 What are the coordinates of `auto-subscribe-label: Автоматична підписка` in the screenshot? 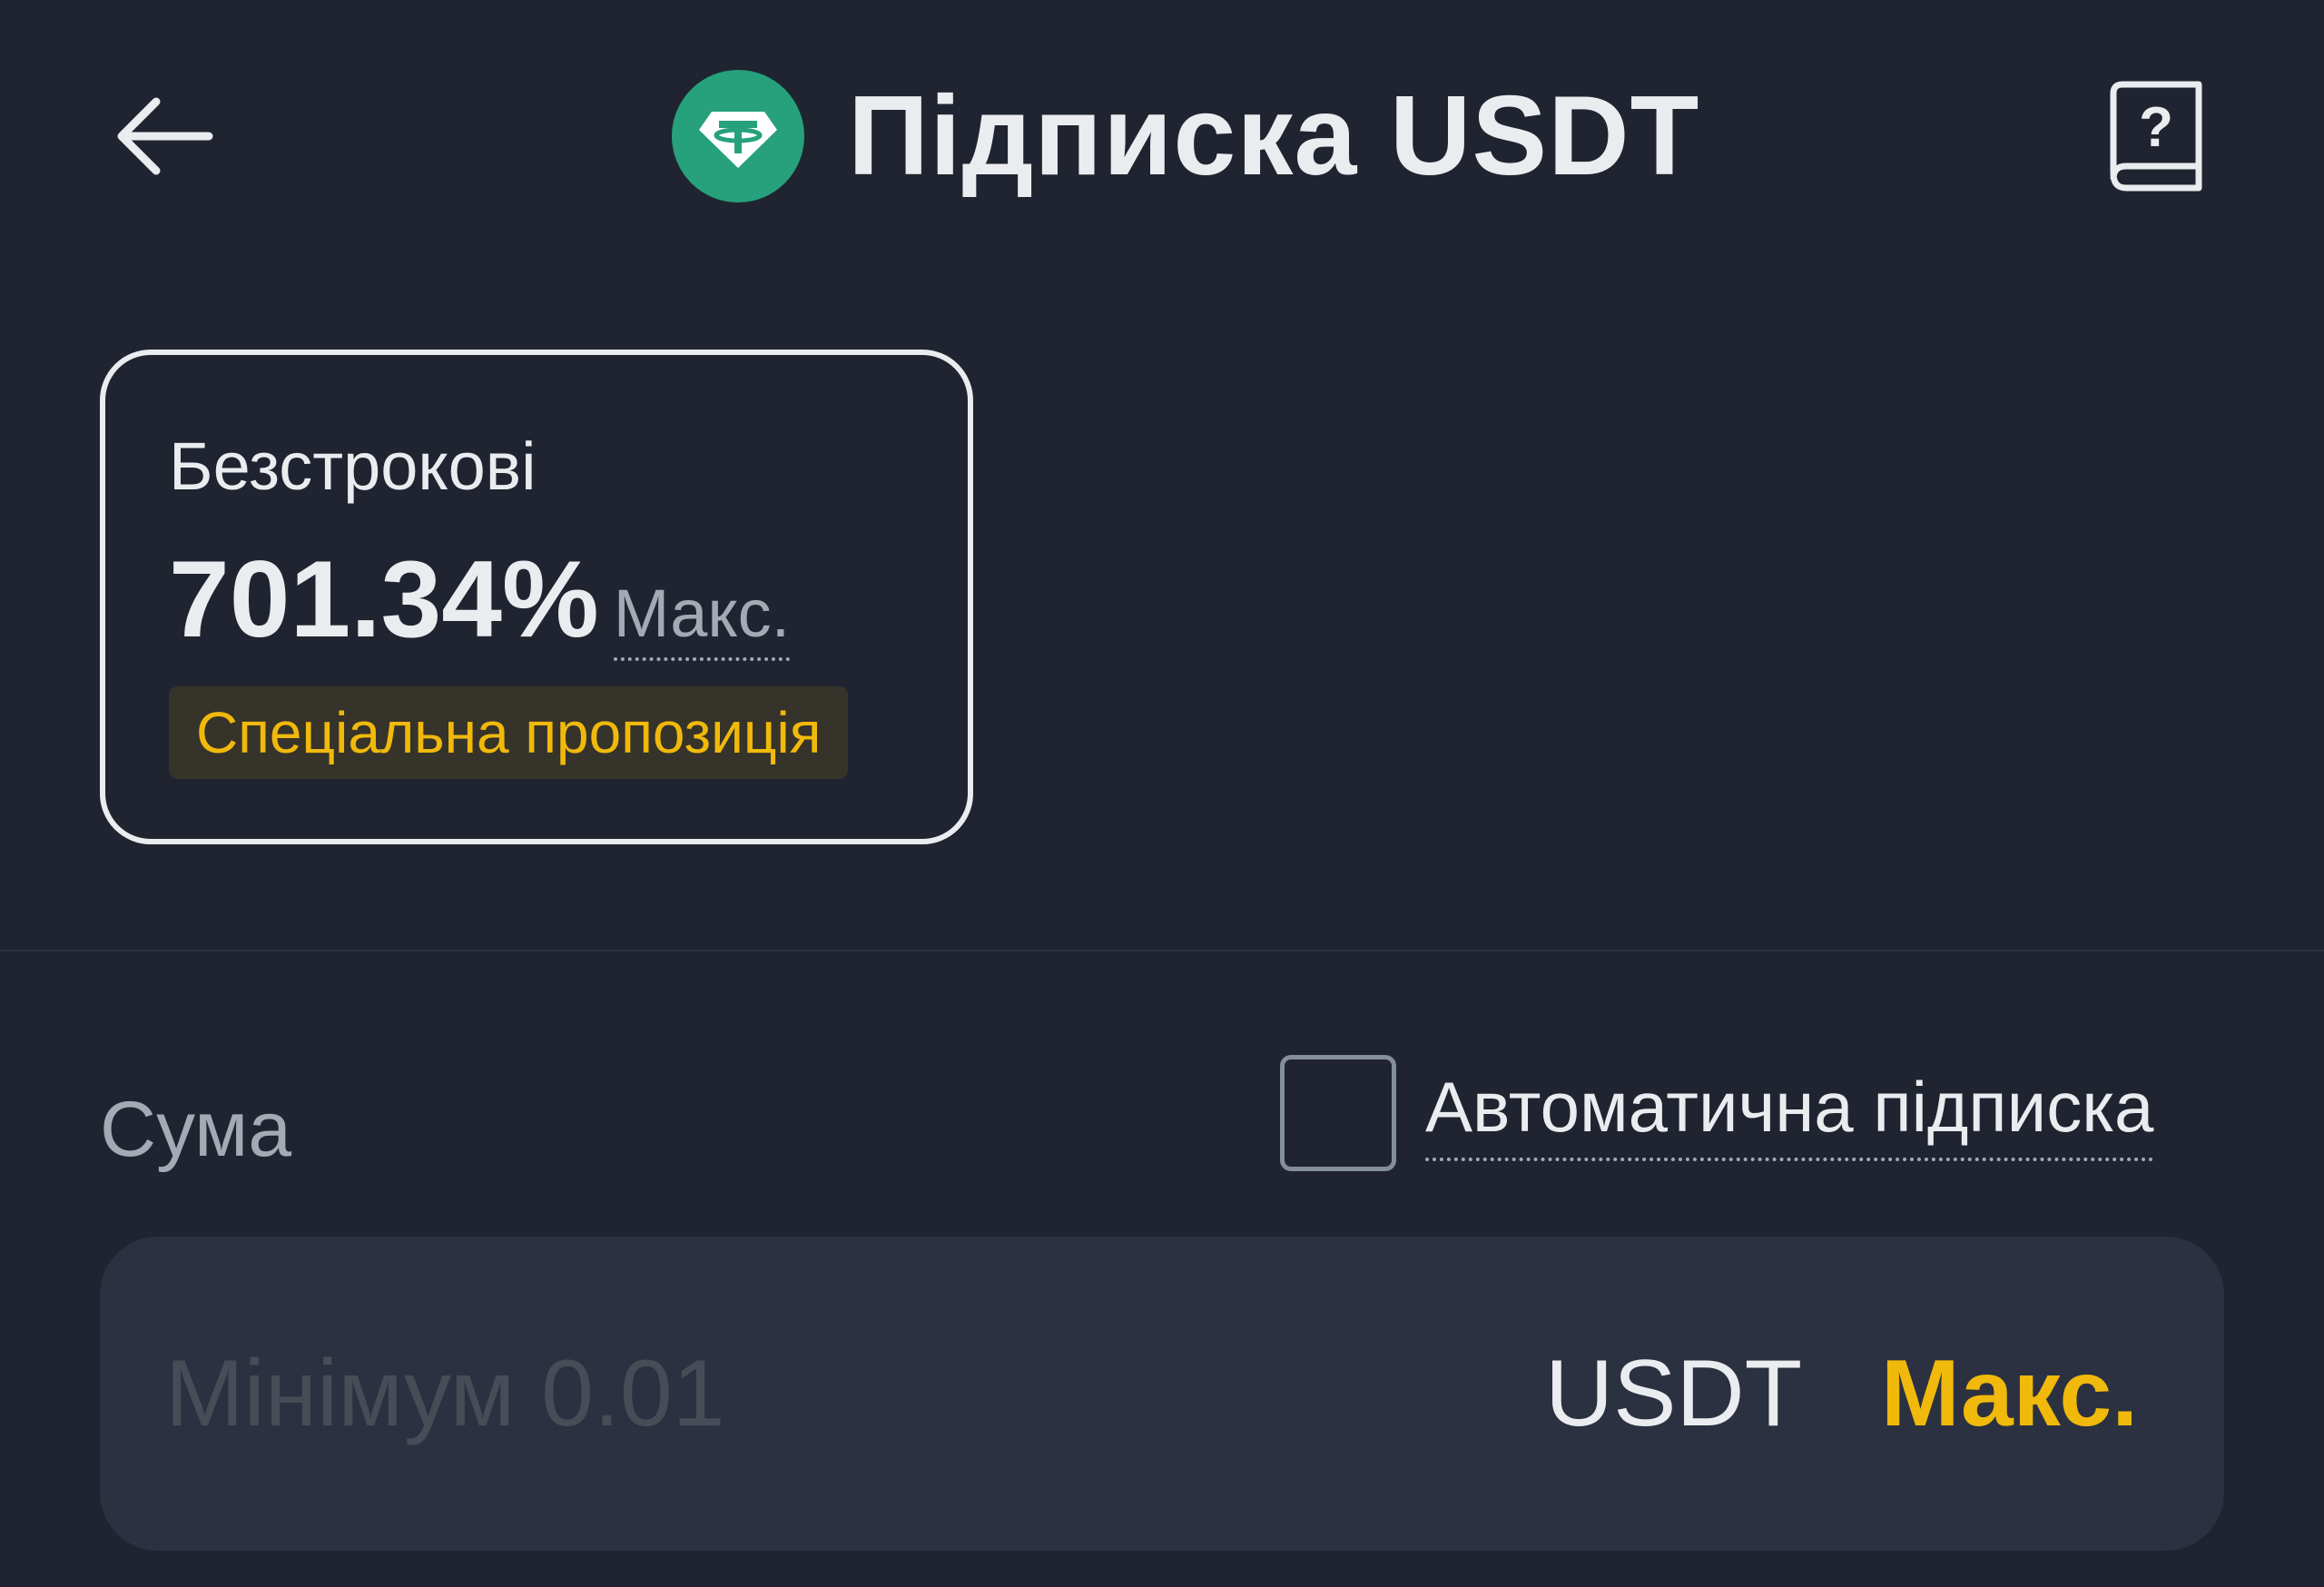 It's located at (1789, 1113).